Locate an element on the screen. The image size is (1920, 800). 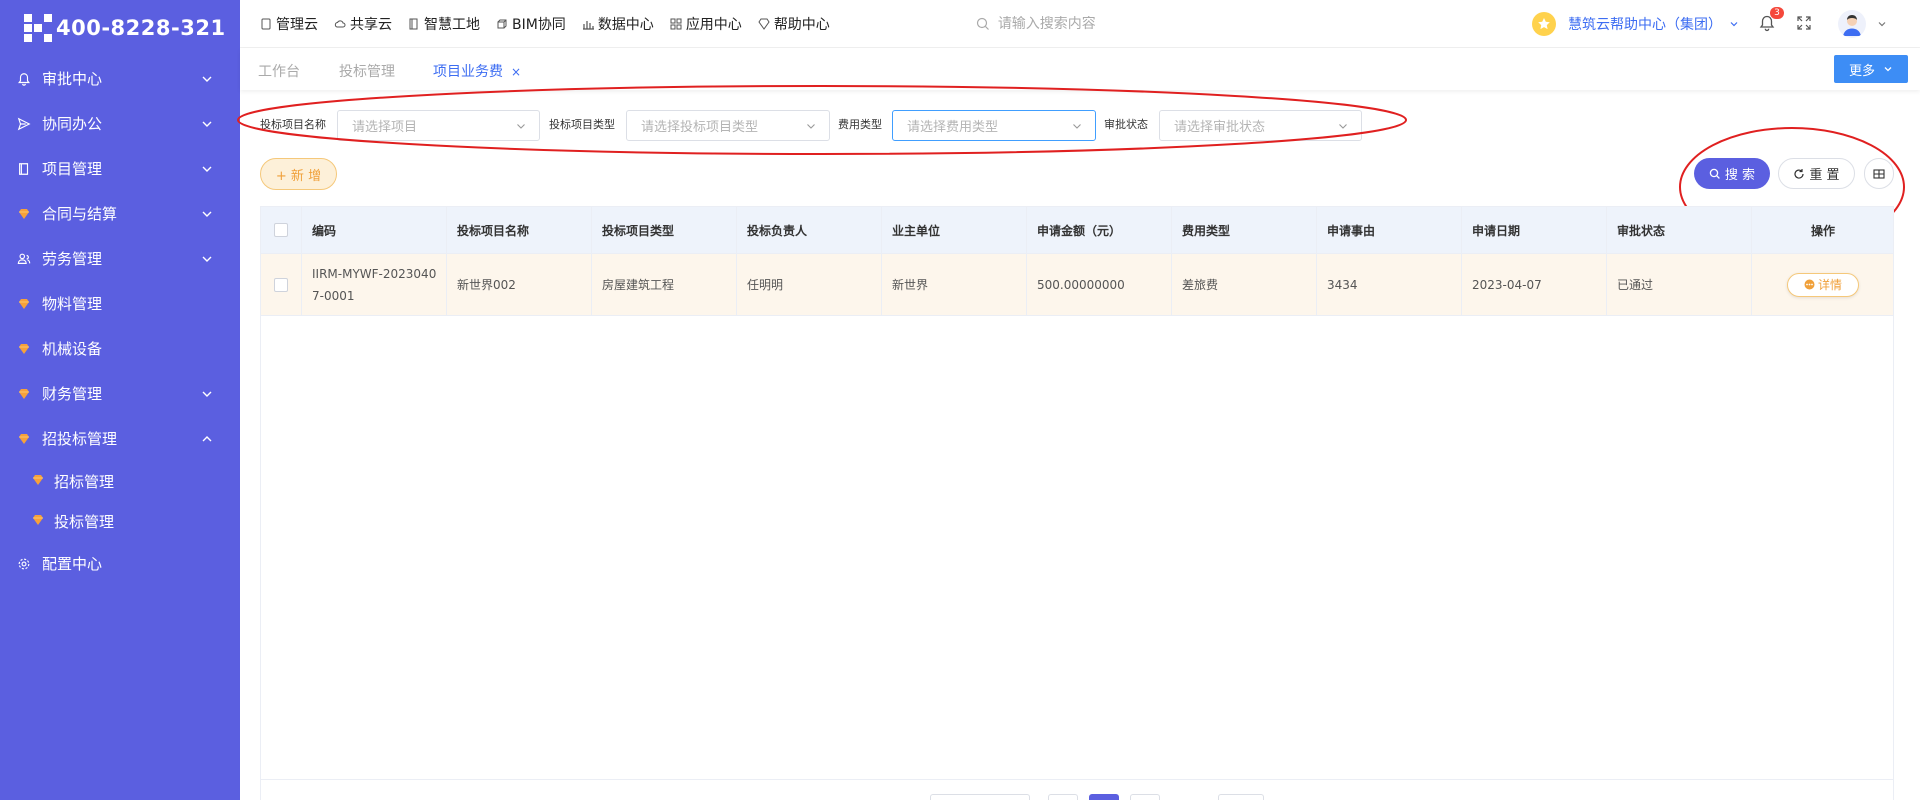
select-all-checkbox is located at coordinates (281, 230).